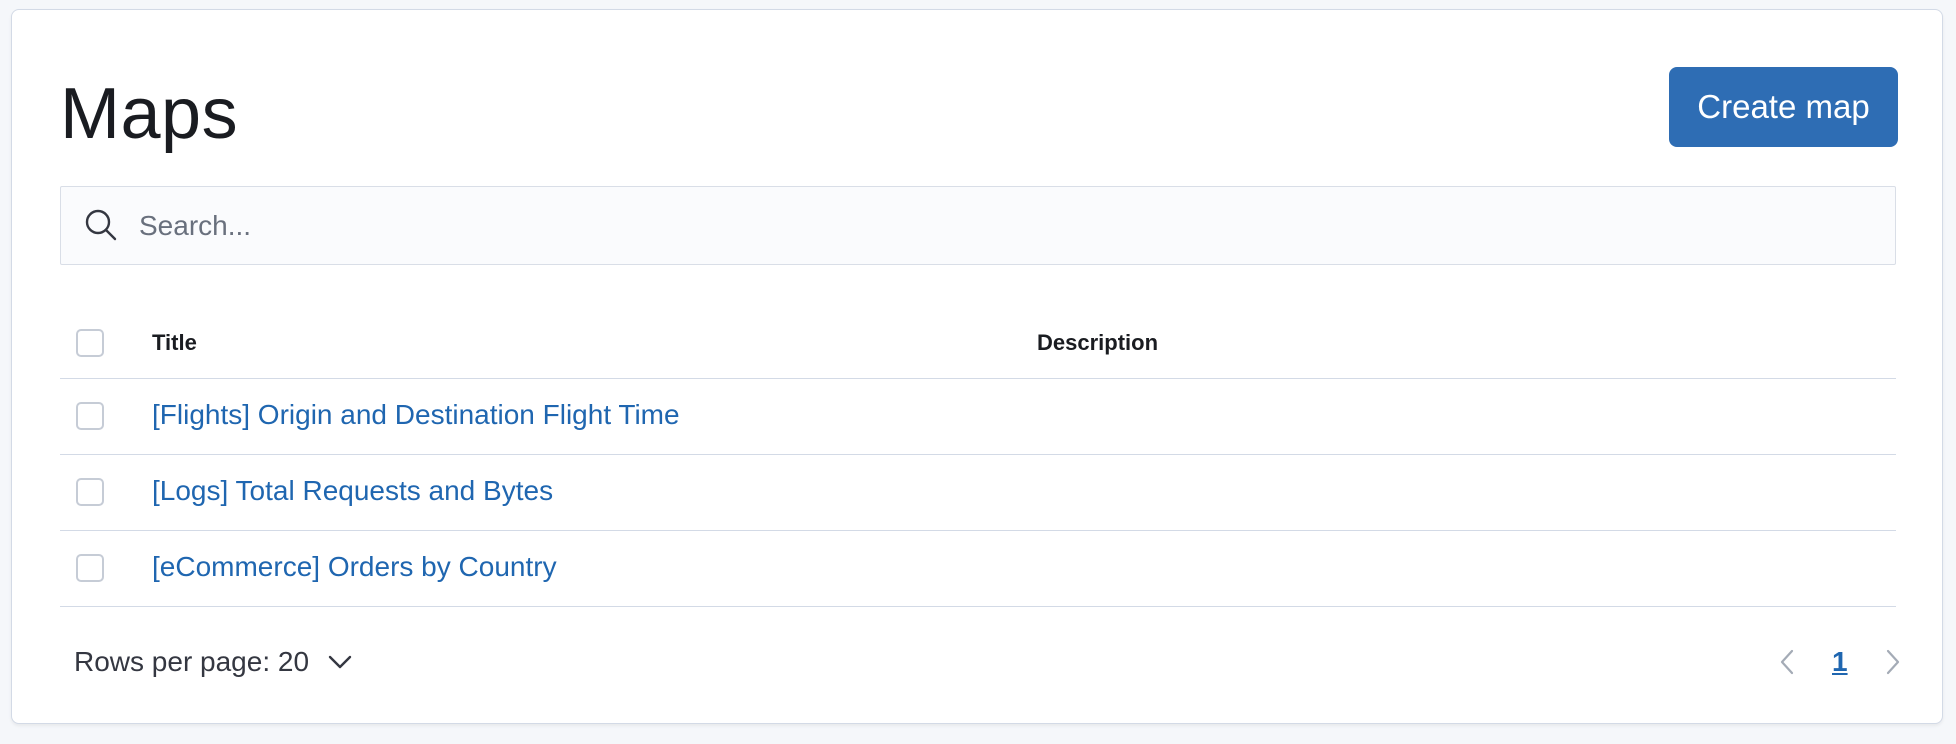 This screenshot has width=1956, height=744. What do you see at coordinates (978, 343) in the screenshot?
I see `table-header-row: Title Description` at bounding box center [978, 343].